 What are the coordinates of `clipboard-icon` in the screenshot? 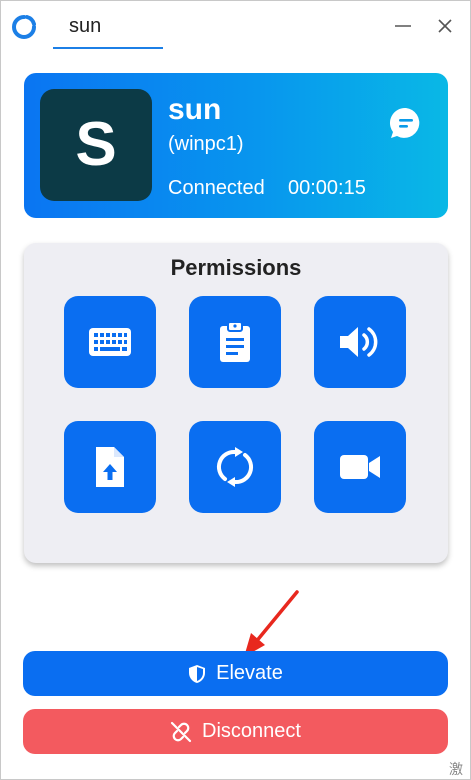 It's located at (235, 341).